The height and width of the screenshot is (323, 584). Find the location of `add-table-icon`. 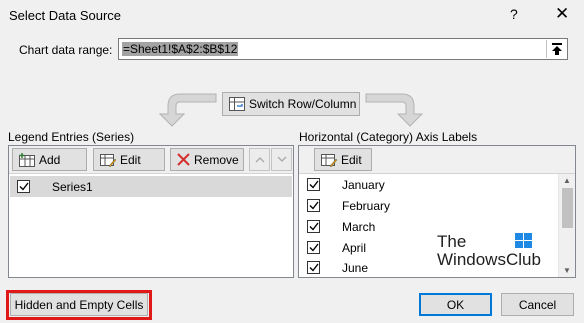

add-table-icon is located at coordinates (27, 159).